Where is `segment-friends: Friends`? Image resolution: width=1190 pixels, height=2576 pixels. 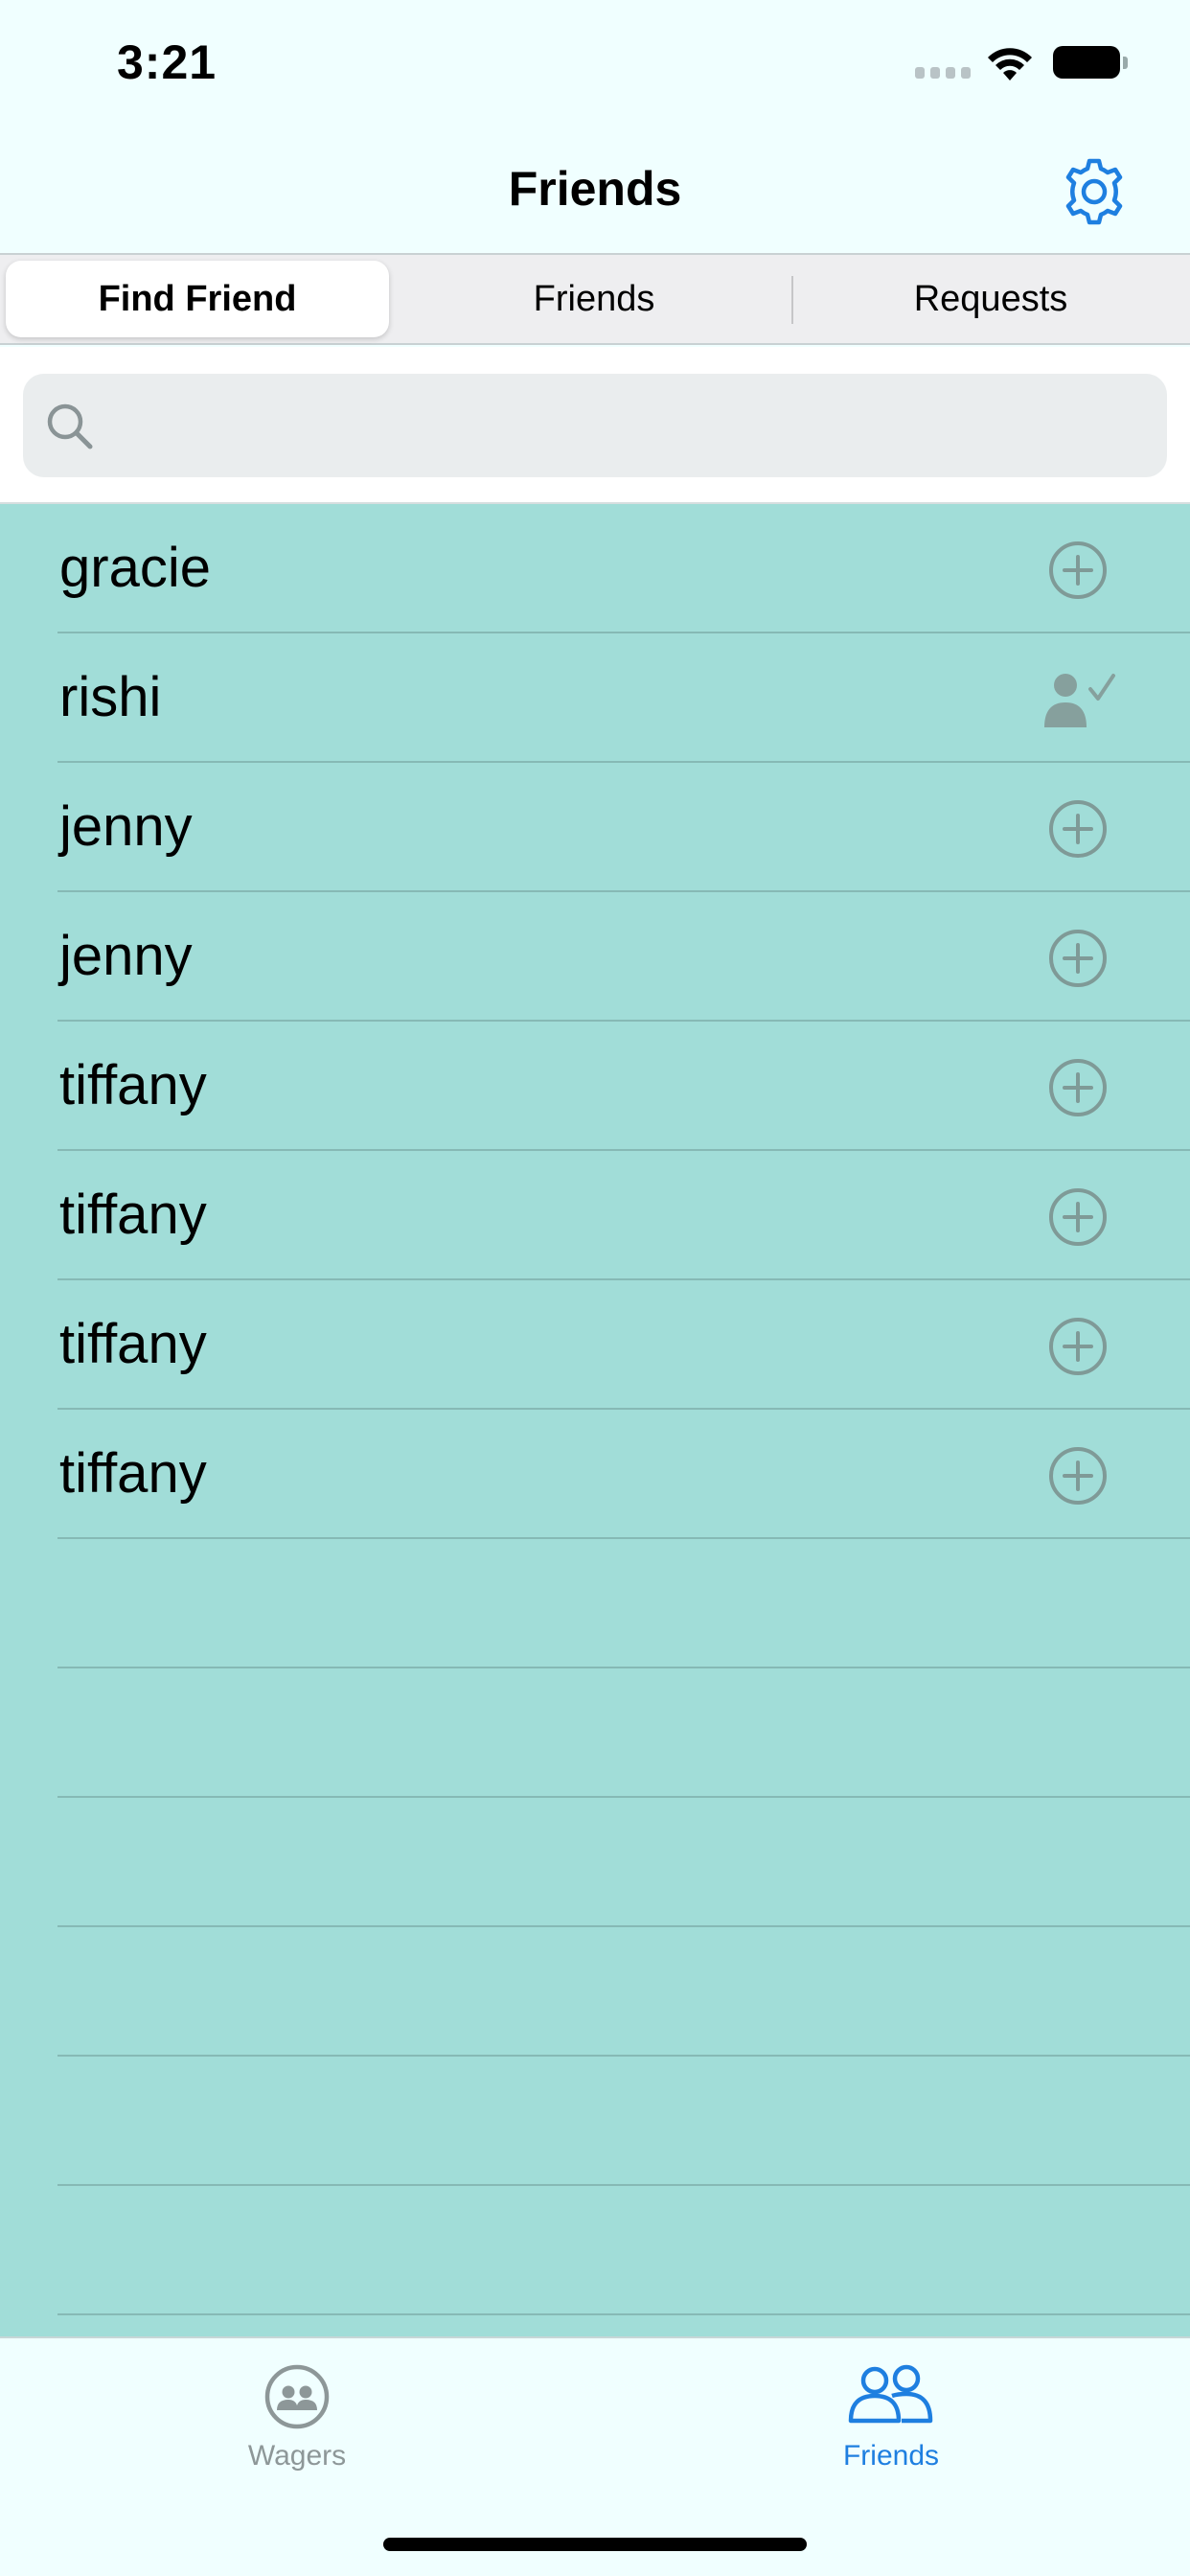 segment-friends: Friends is located at coordinates (594, 299).